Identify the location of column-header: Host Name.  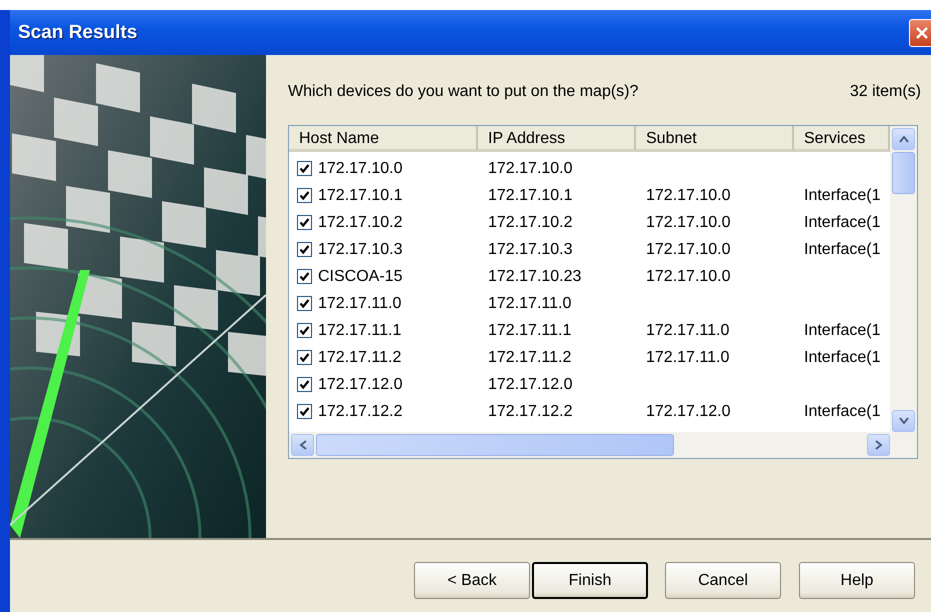
(383, 139).